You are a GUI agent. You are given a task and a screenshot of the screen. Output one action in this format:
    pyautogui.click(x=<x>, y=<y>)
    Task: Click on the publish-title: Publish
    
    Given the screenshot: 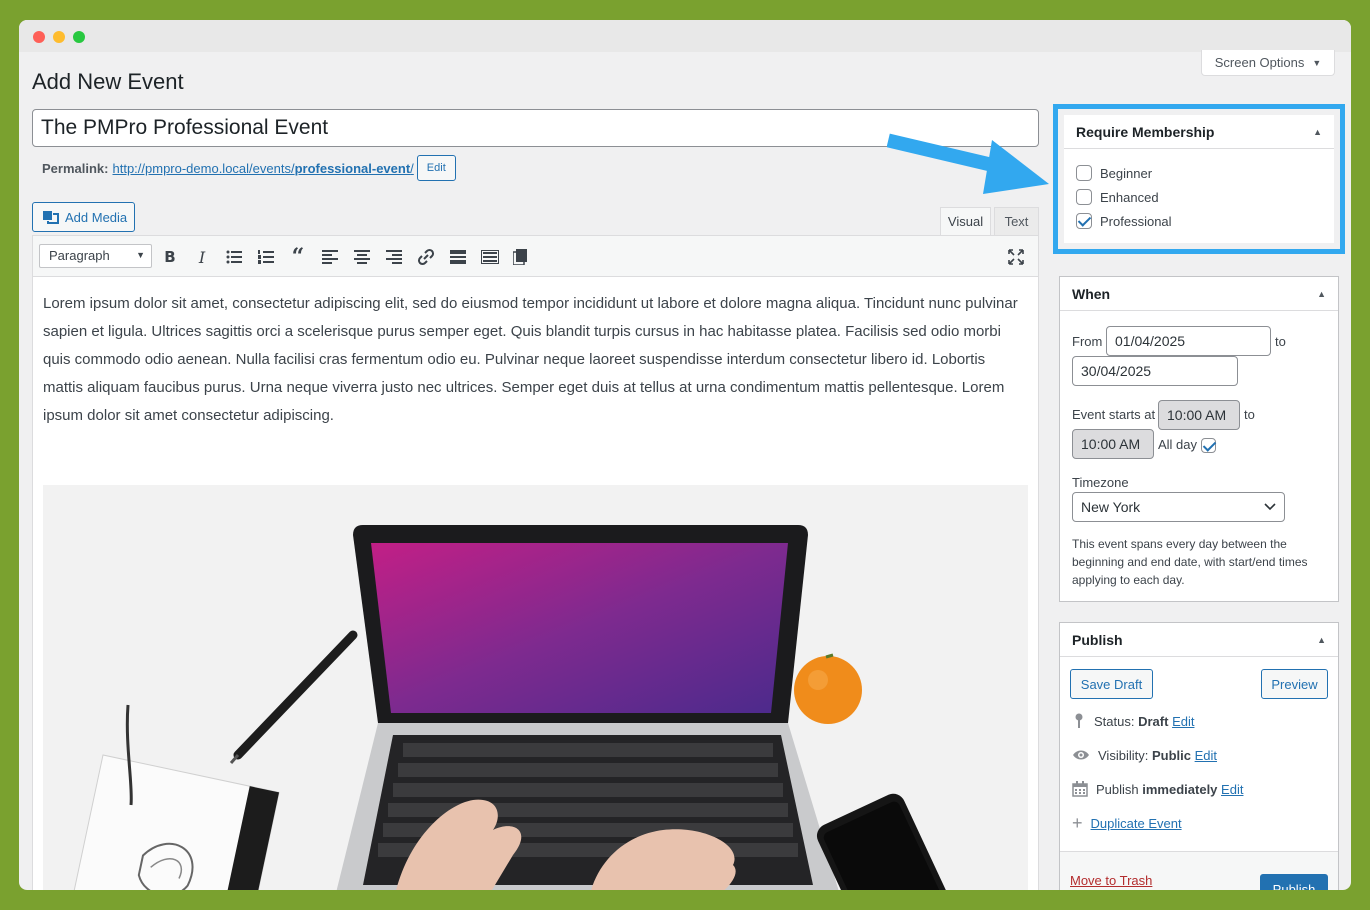 What is the action you would take?
    pyautogui.click(x=1097, y=639)
    